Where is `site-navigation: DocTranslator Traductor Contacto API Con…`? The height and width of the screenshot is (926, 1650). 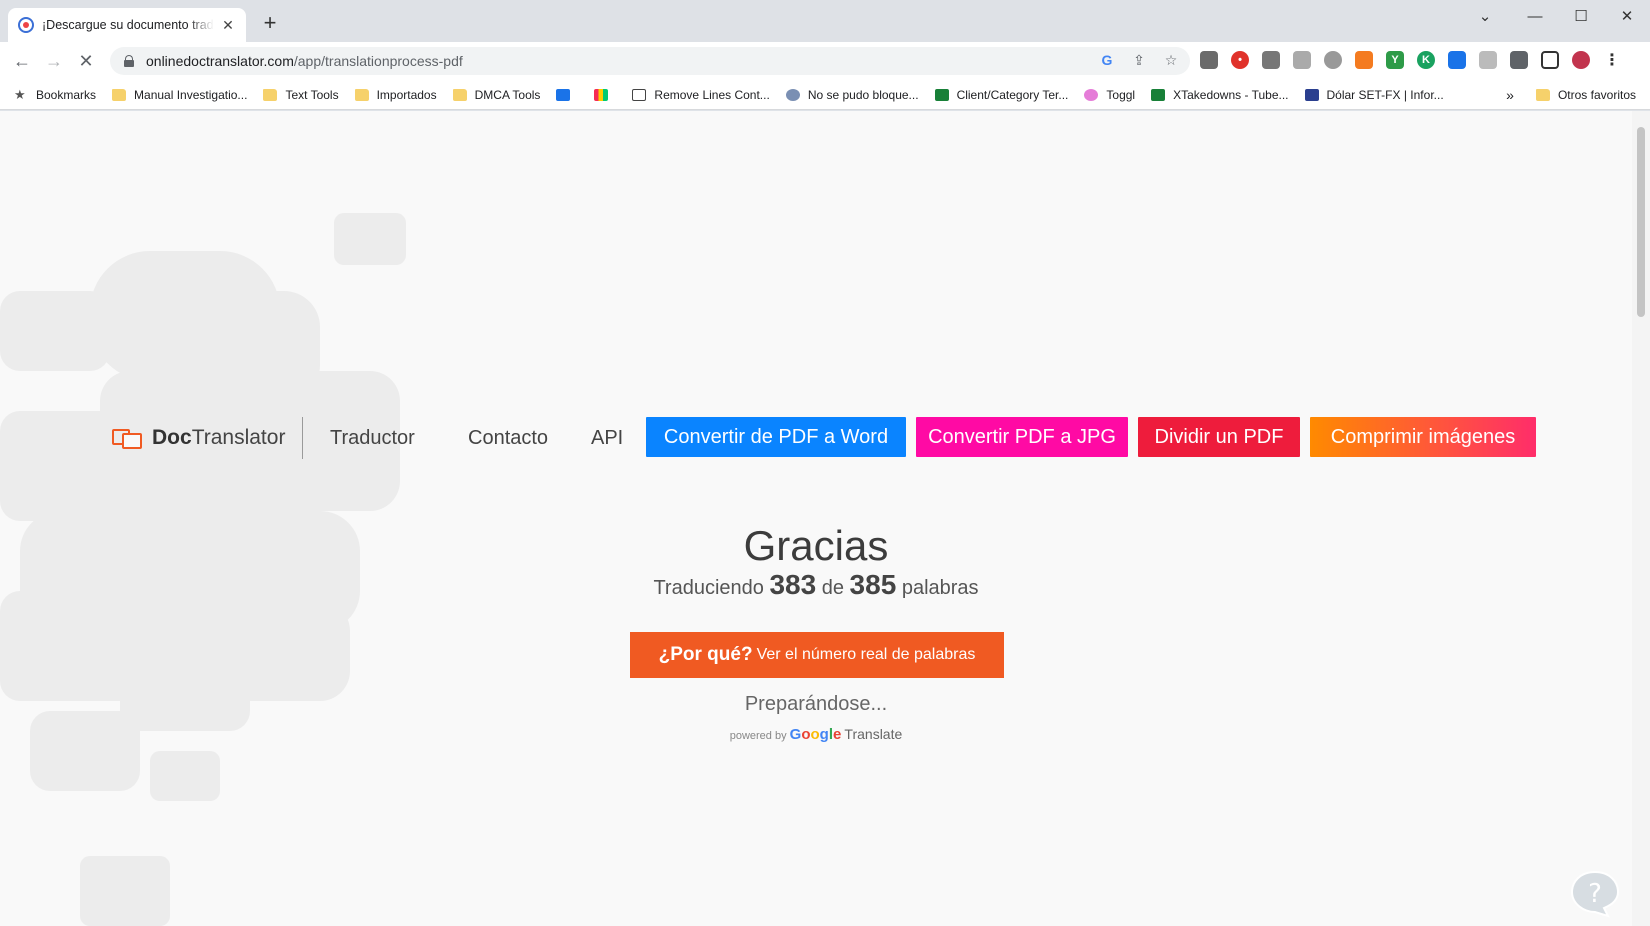
site-navigation: DocTranslator Traductor Contacto API Con… is located at coordinates (816, 438).